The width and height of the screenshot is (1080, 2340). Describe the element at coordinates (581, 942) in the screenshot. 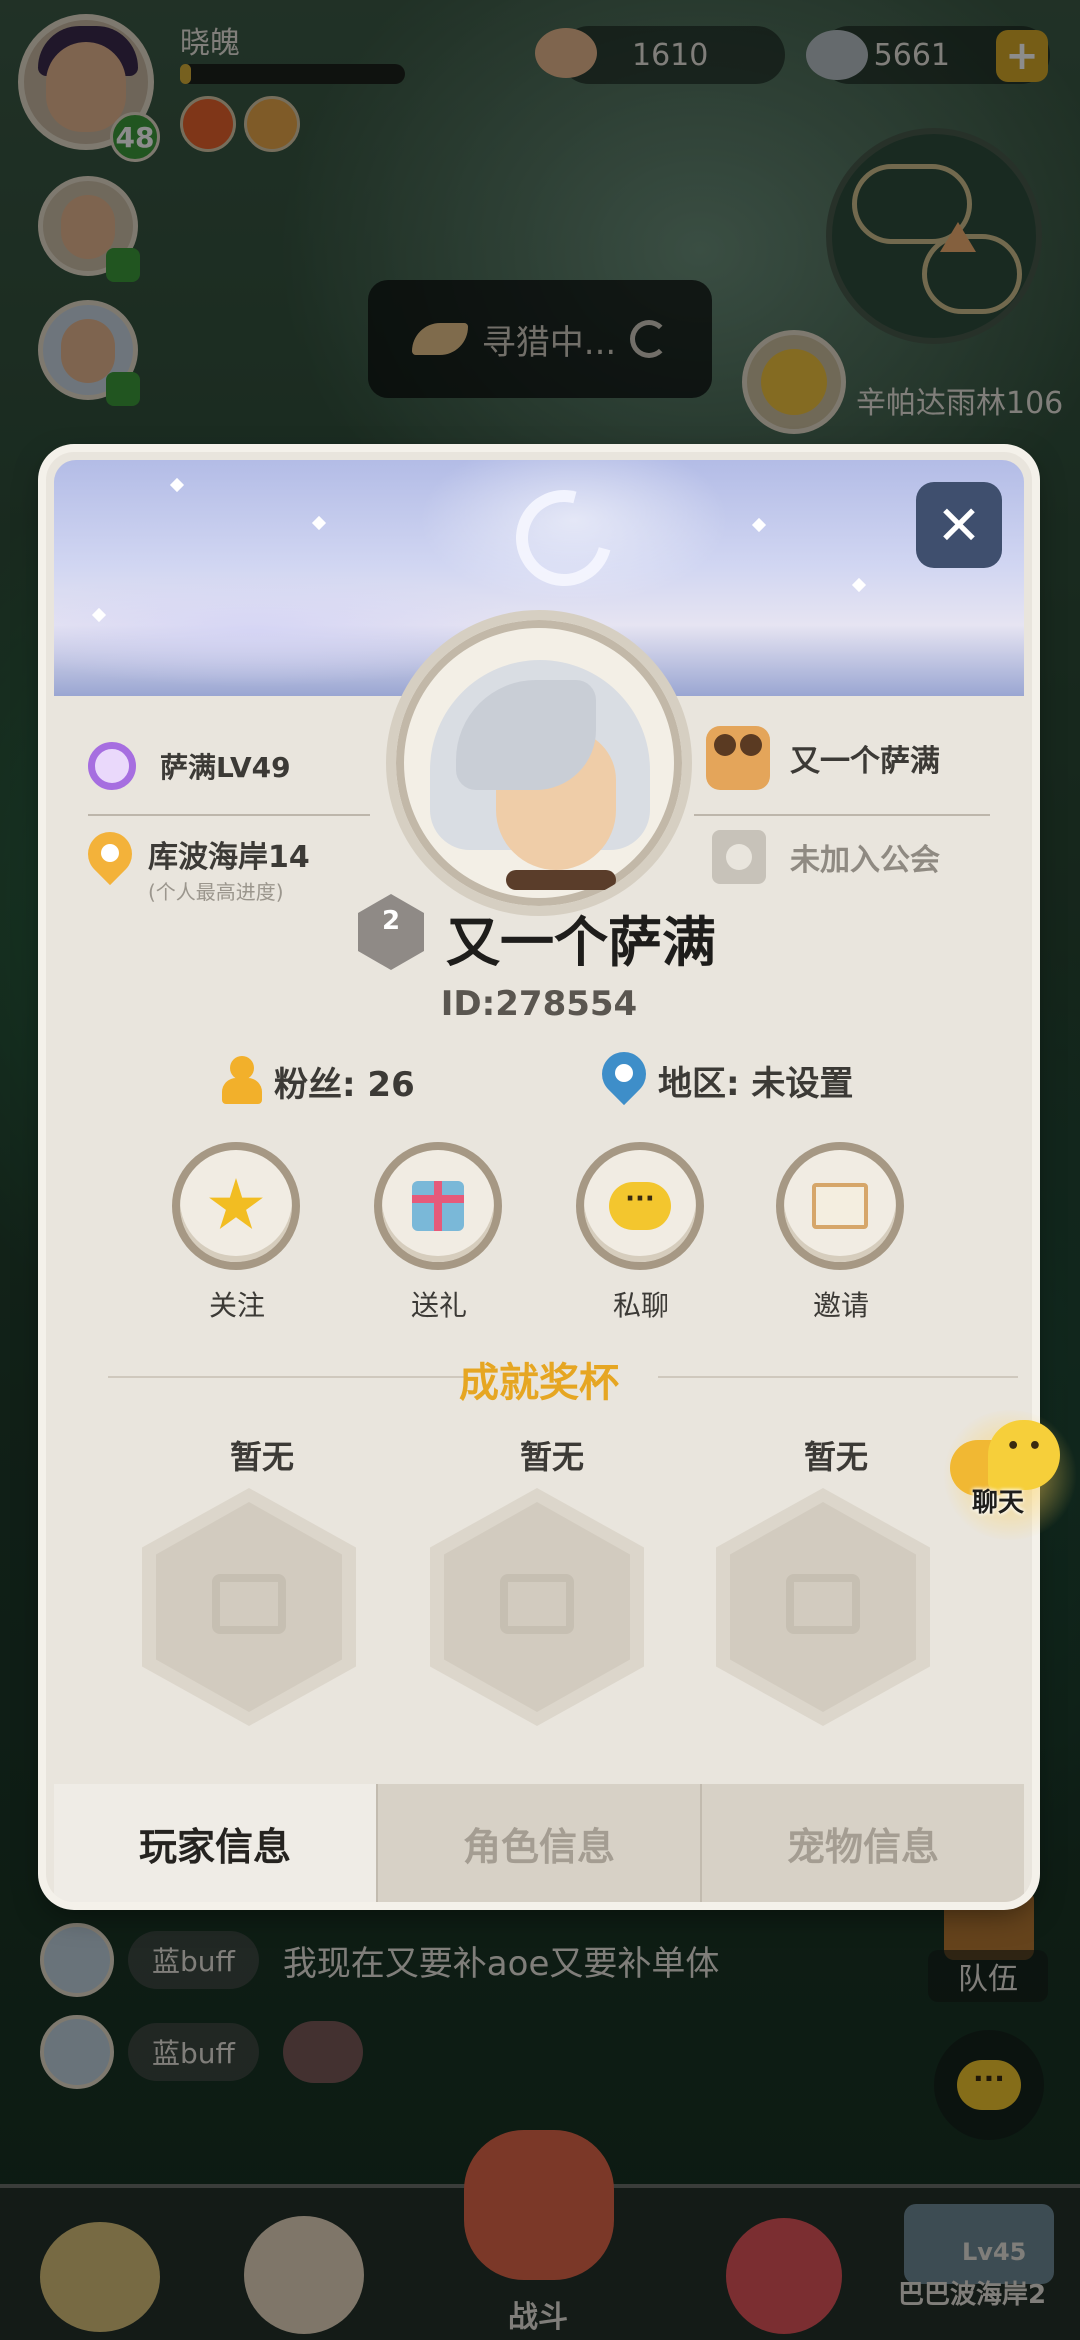

I see `profile-name: 又一个萨满` at that location.